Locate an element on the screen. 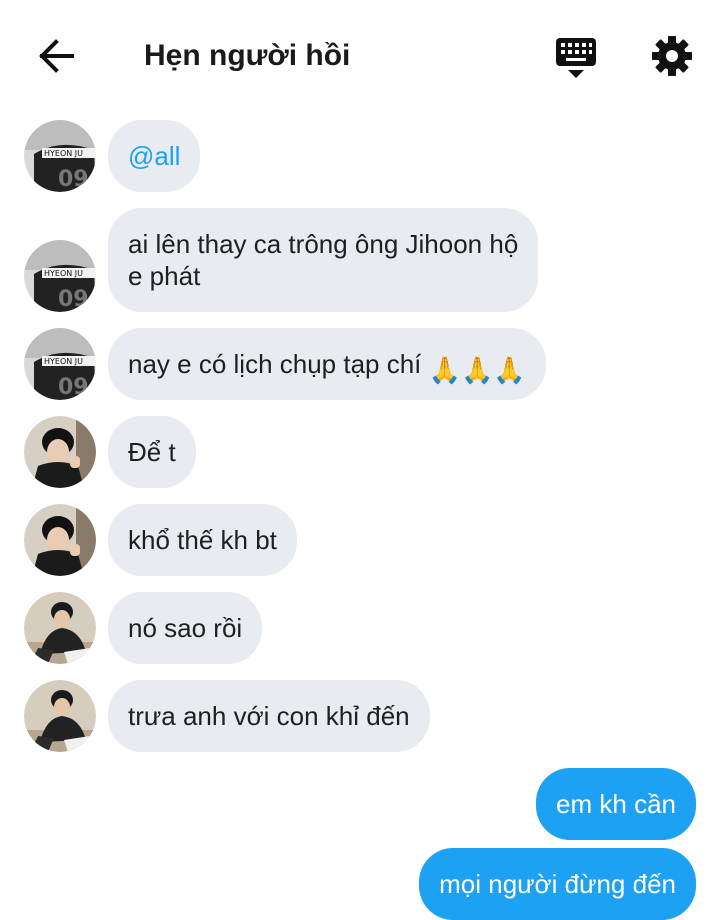 This screenshot has width=720, height=920. message-bubble: khổ thế kh bt is located at coordinates (202, 540).